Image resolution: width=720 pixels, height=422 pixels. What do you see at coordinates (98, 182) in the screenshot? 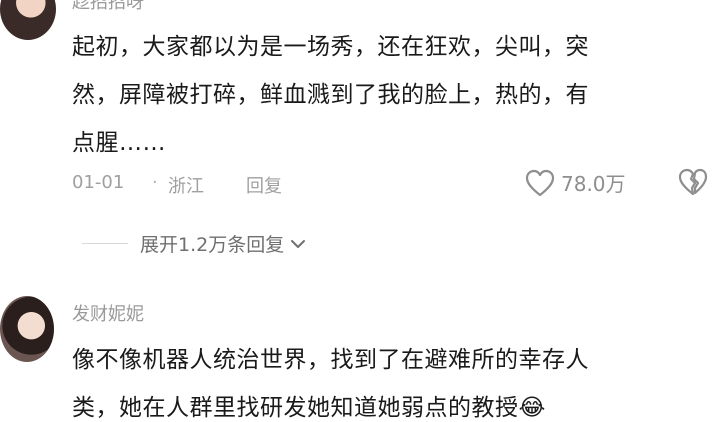
I see `comment-date: 01-01` at bounding box center [98, 182].